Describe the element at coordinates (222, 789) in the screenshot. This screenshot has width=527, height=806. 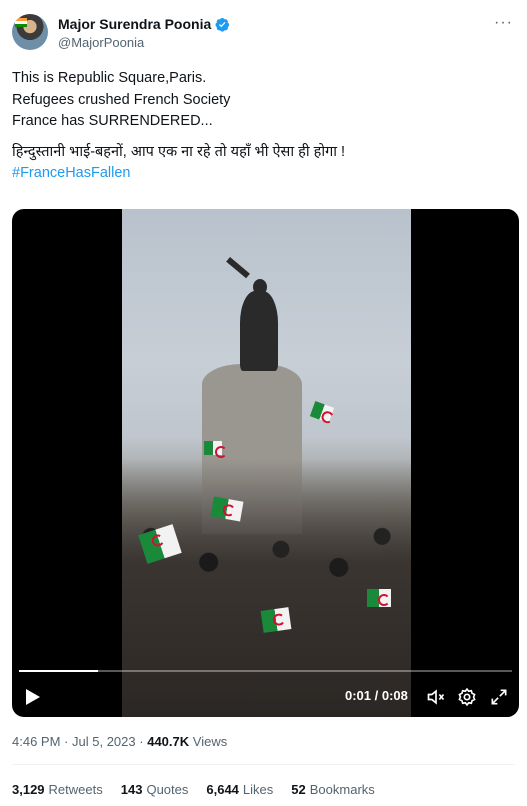
I see `likes-count: 6,644` at that location.